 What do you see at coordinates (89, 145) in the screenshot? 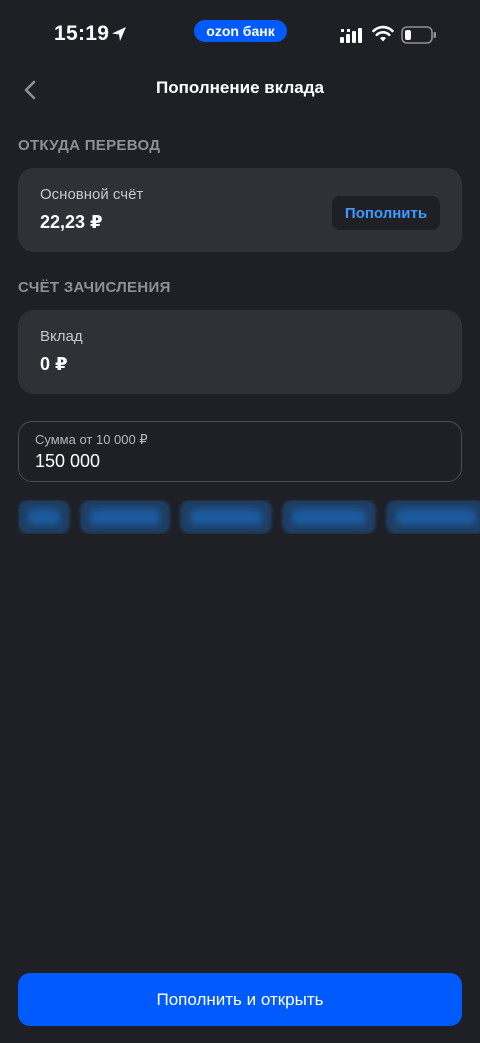
I see `from-section-label: ОТКУДА ПЕРЕВОД` at bounding box center [89, 145].